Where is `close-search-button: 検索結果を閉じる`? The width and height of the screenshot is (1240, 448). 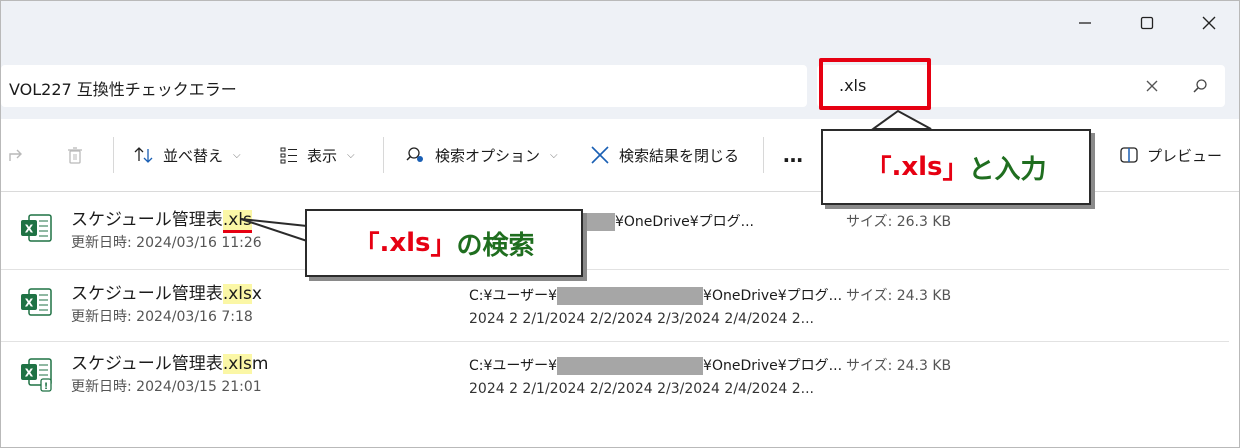
close-search-button: 検索結果を閉じる is located at coordinates (664, 155).